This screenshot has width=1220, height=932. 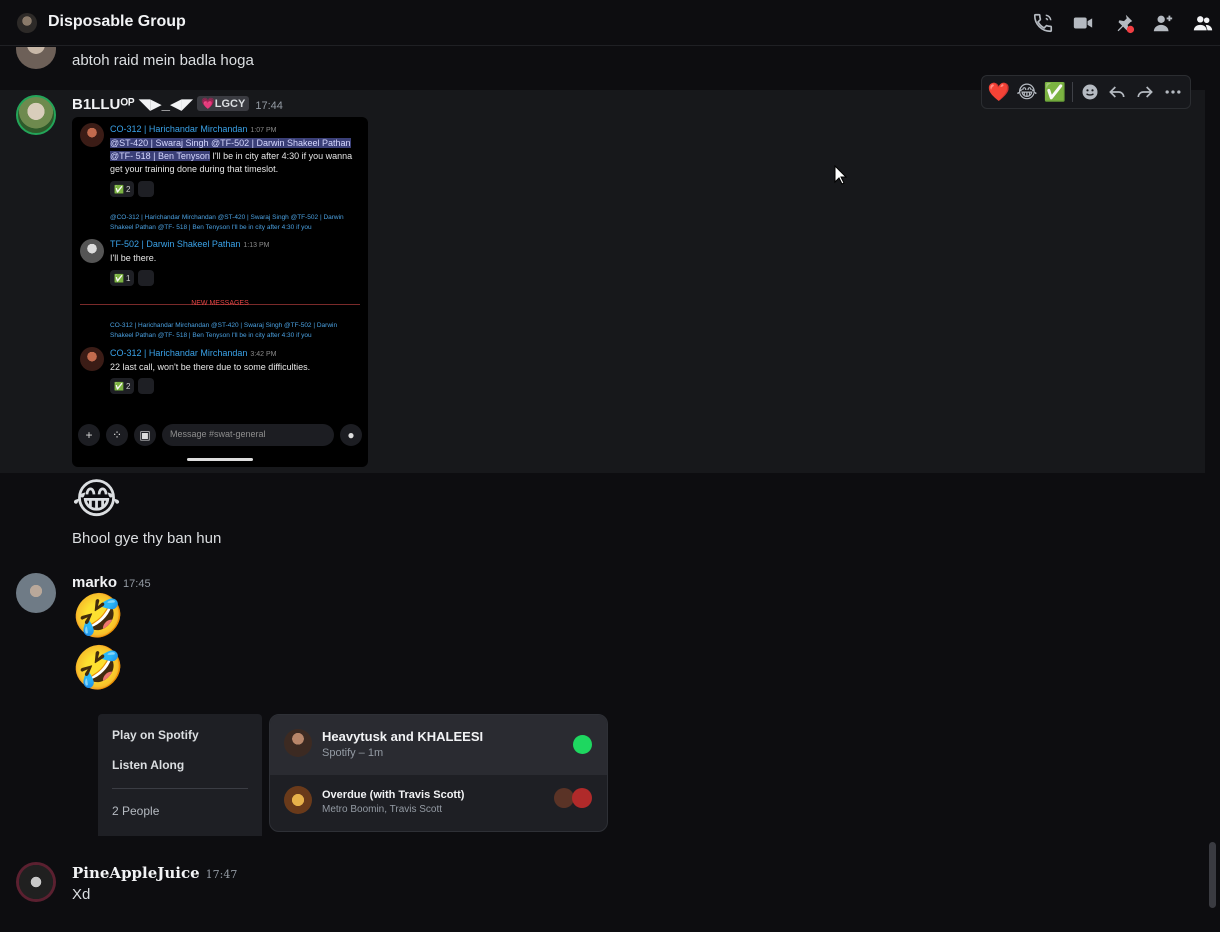 What do you see at coordinates (1203, 23) in the screenshot?
I see `member-list-icon` at bounding box center [1203, 23].